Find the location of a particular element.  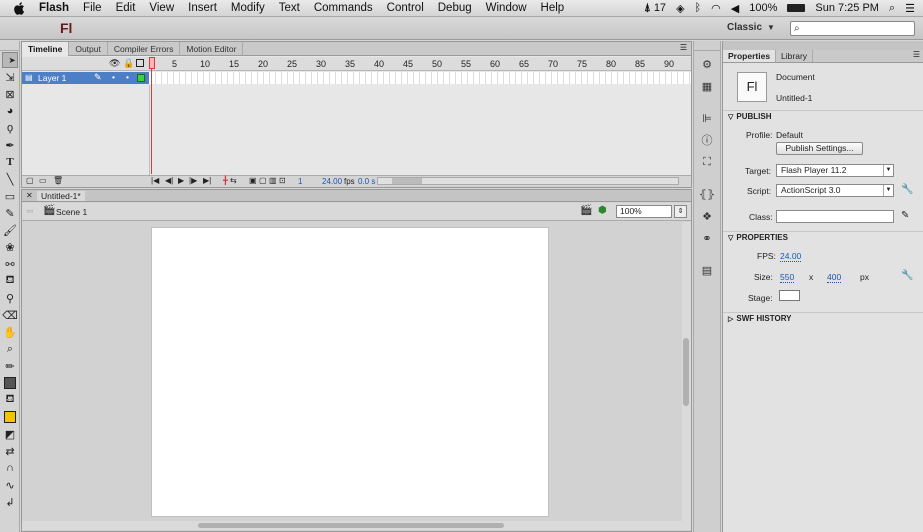

stage-color-swatch is located at coordinates (789, 295).